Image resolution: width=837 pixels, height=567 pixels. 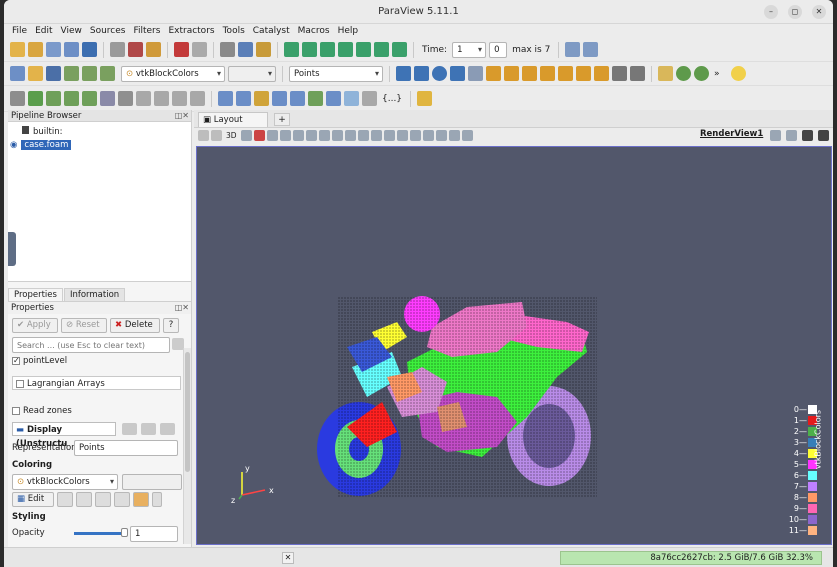 I want to click on python-script-icon: {...}, so click(x=392, y=99).